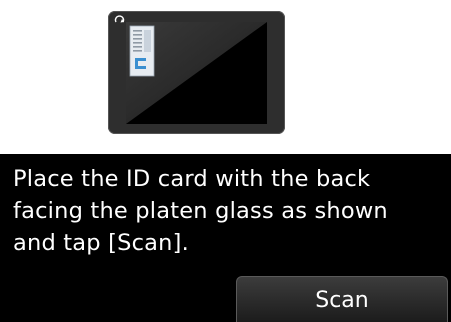 This screenshot has height=322, width=451. What do you see at coordinates (142, 51) in the screenshot?
I see `id-card-icon` at bounding box center [142, 51].